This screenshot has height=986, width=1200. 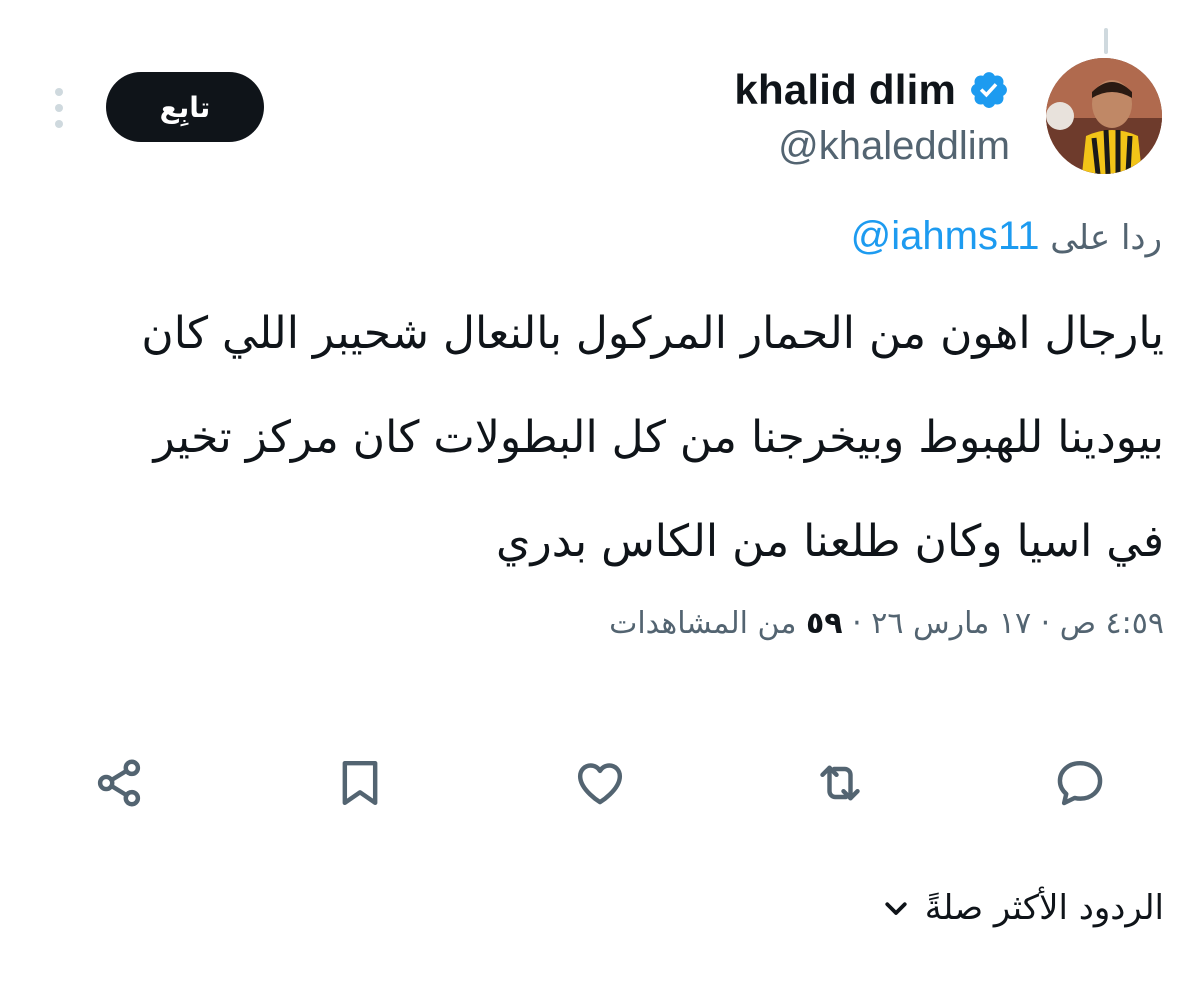 What do you see at coordinates (1106, 41) in the screenshot?
I see `thread-connector-line` at bounding box center [1106, 41].